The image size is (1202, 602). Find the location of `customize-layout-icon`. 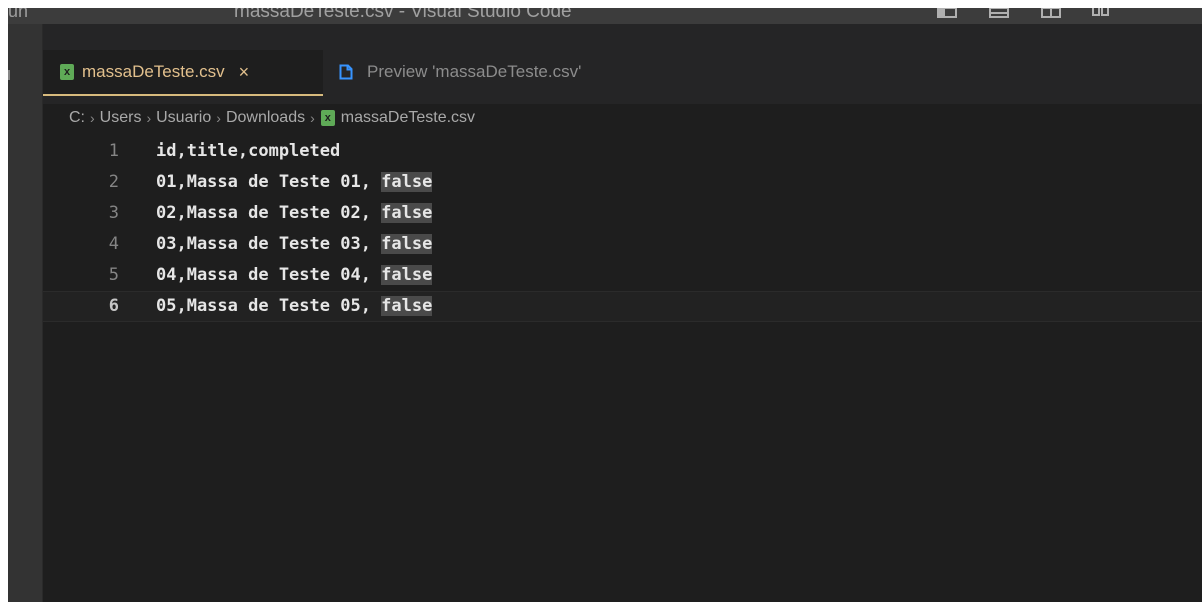

customize-layout-icon is located at coordinates (1101, 13).